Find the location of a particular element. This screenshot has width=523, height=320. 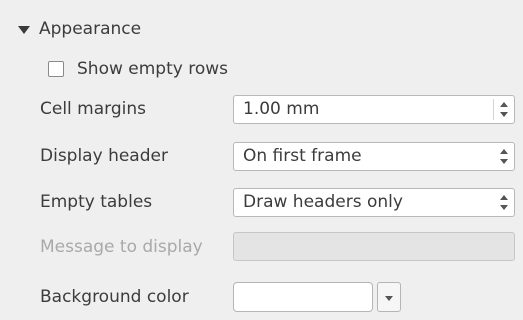

spin-up-arrow-icon is located at coordinates (504, 104).